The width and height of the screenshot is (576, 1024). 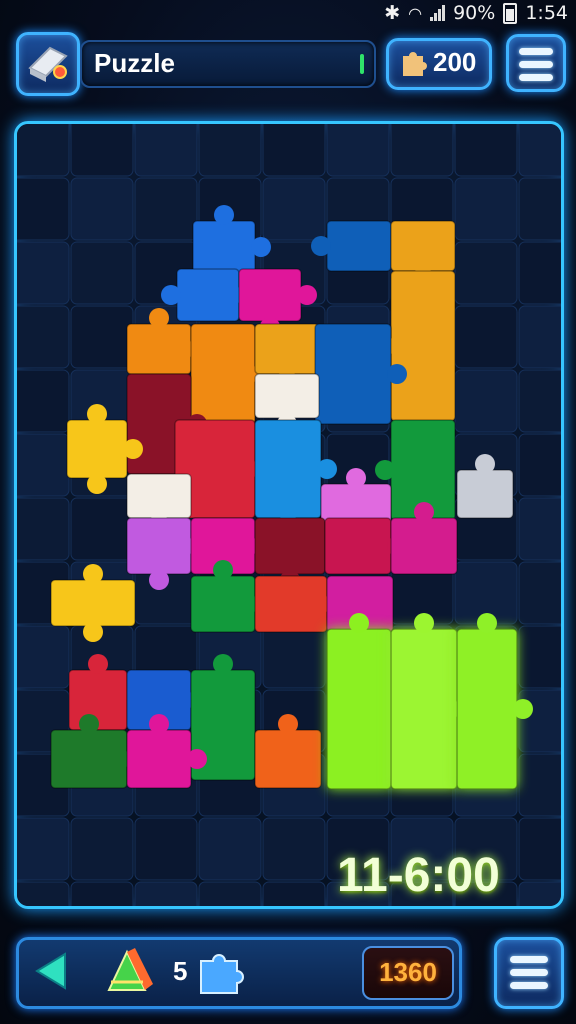 I want to click on title-bar: Puzzle, so click(x=228, y=64).